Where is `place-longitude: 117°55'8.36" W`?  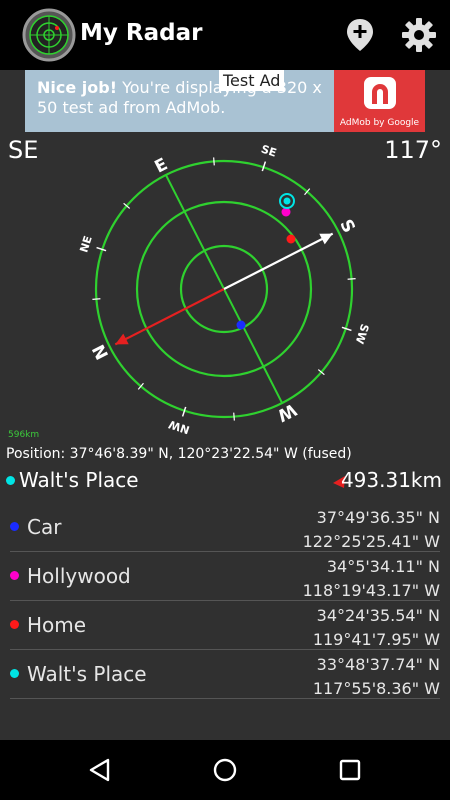
place-longitude: 117°55'8.36" W is located at coordinates (376, 688).